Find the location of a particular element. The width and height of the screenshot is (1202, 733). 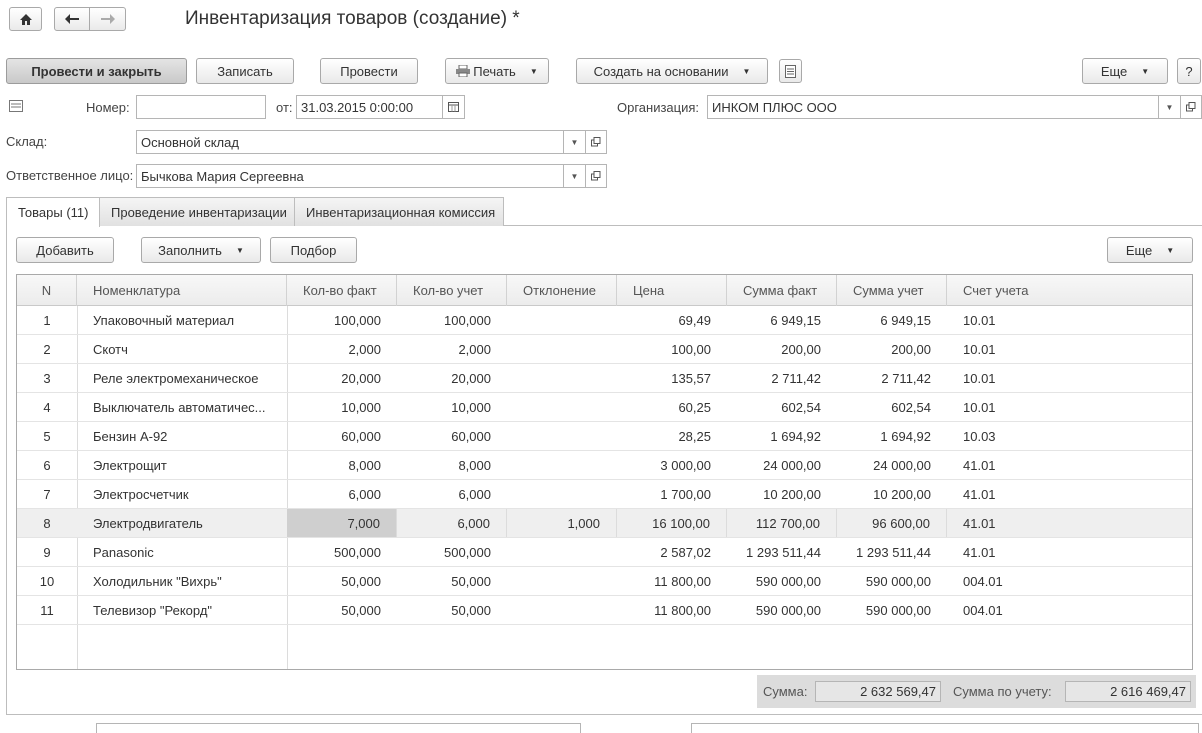

cell-price: 100,00 is located at coordinates (672, 349).